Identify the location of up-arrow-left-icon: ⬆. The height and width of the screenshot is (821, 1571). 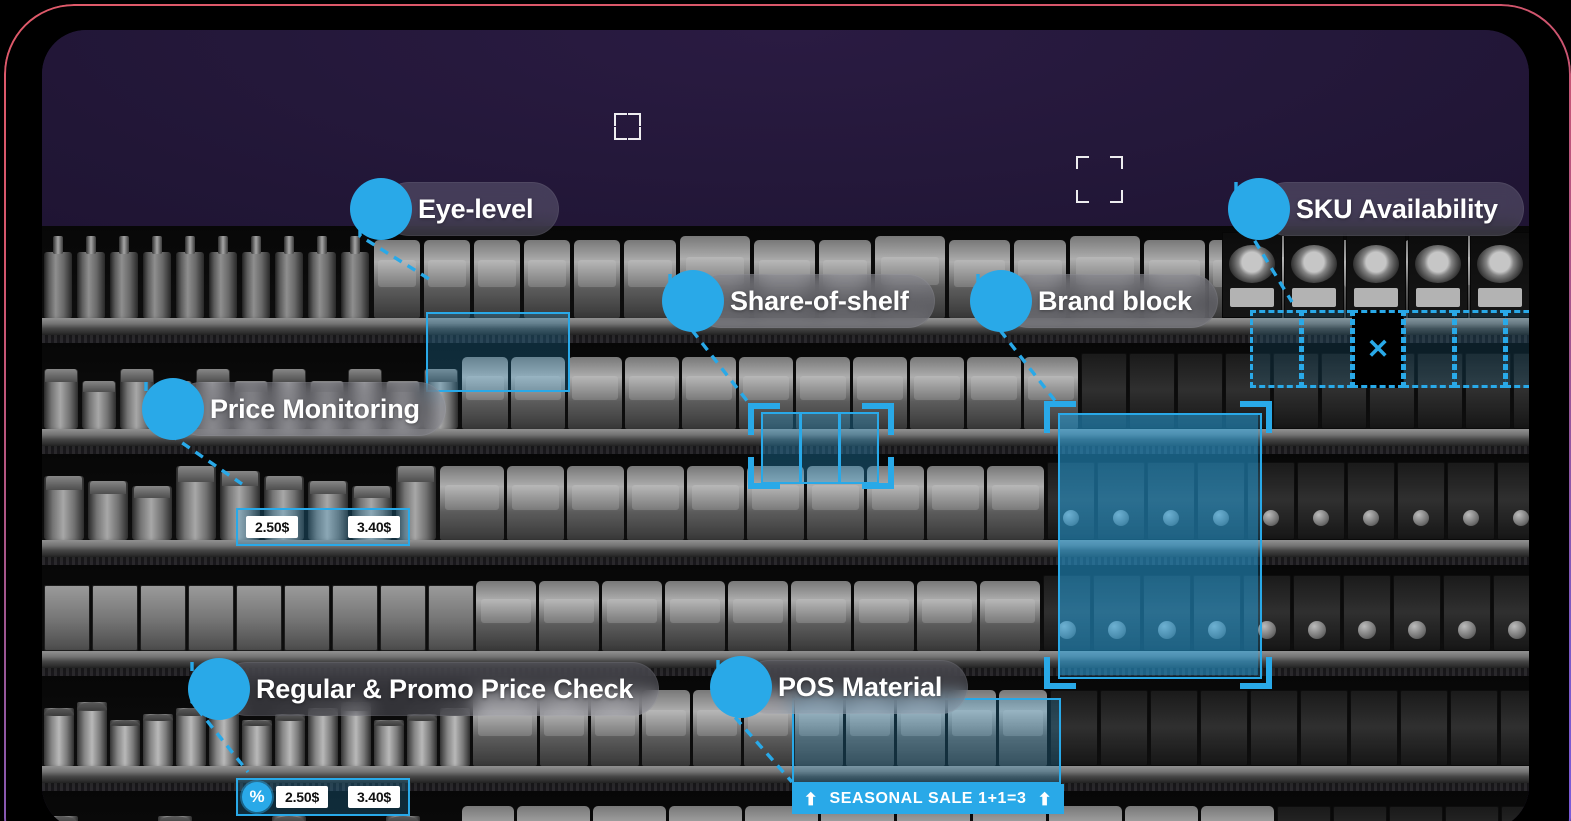
(811, 799).